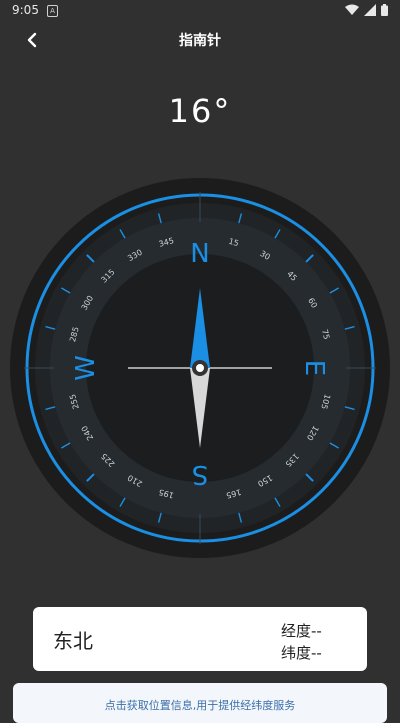 Image resolution: width=400 pixels, height=723 pixels. I want to click on wifi-icon, so click(352, 9).